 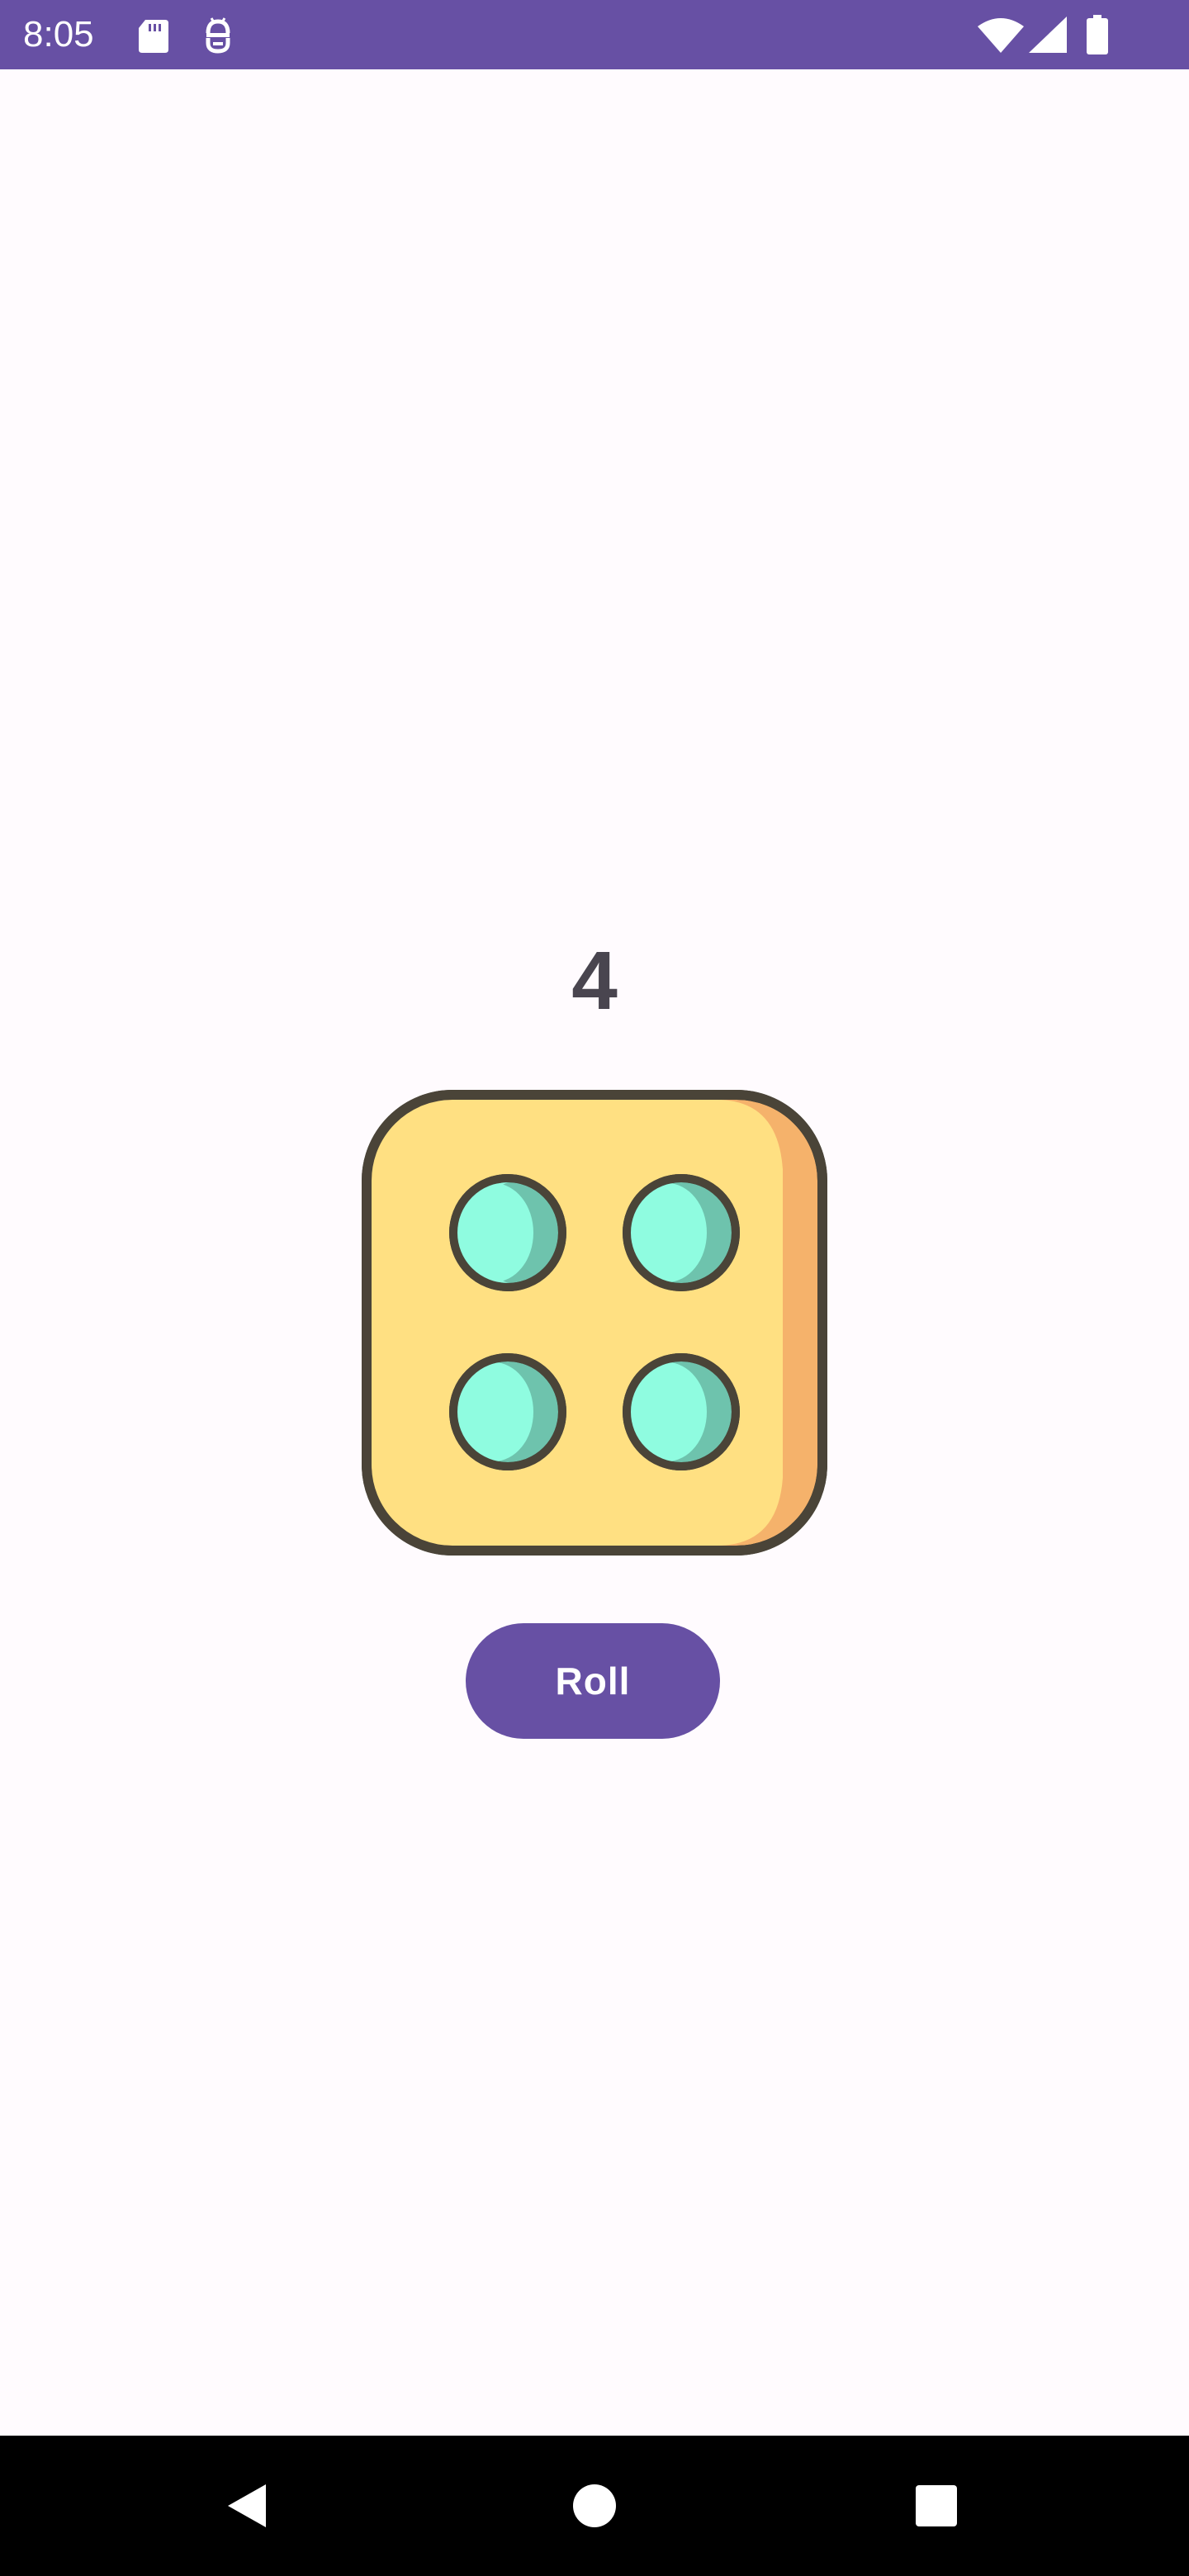 I want to click on status-time: 8:05, so click(x=58, y=34).